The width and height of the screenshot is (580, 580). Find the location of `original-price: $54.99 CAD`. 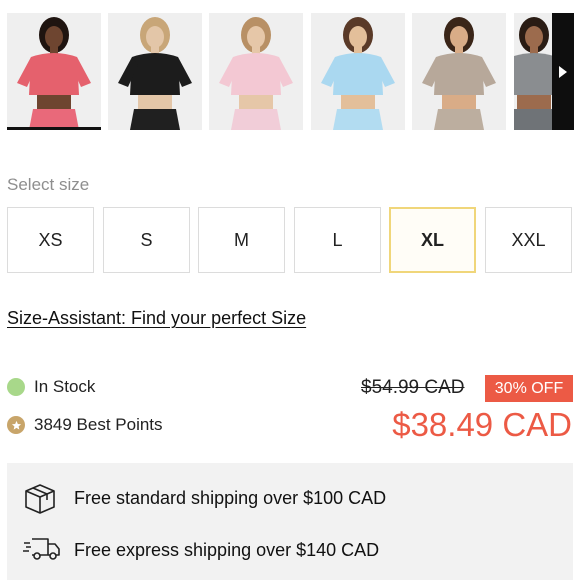

original-price: $54.99 CAD is located at coordinates (413, 387).